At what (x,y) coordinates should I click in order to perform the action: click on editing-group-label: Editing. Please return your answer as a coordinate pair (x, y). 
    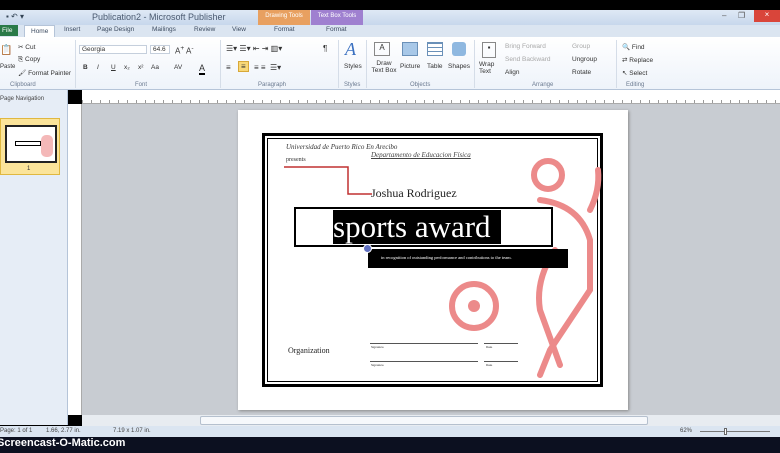
    Looking at the image, I should click on (635, 85).